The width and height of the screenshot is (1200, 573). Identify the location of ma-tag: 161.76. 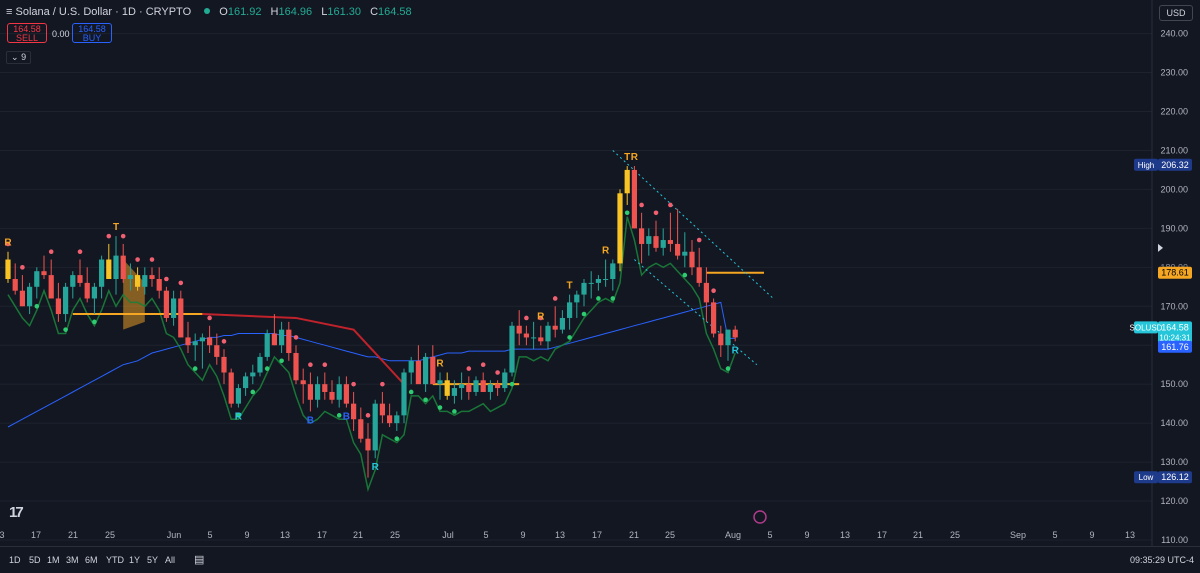
(1175, 347).